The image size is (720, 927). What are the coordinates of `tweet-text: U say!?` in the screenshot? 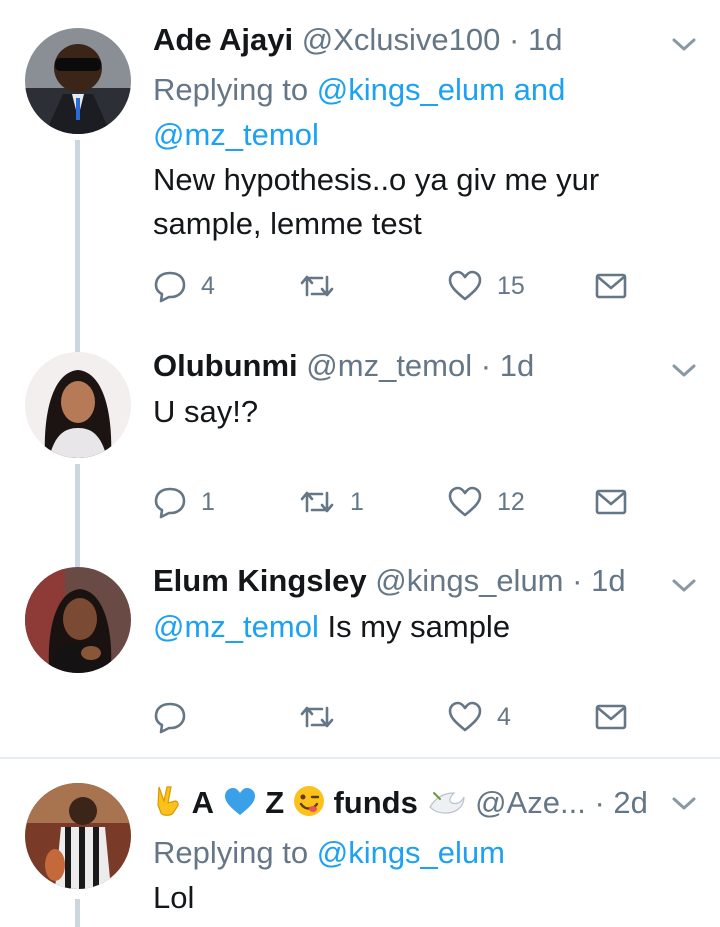 It's located at (206, 411).